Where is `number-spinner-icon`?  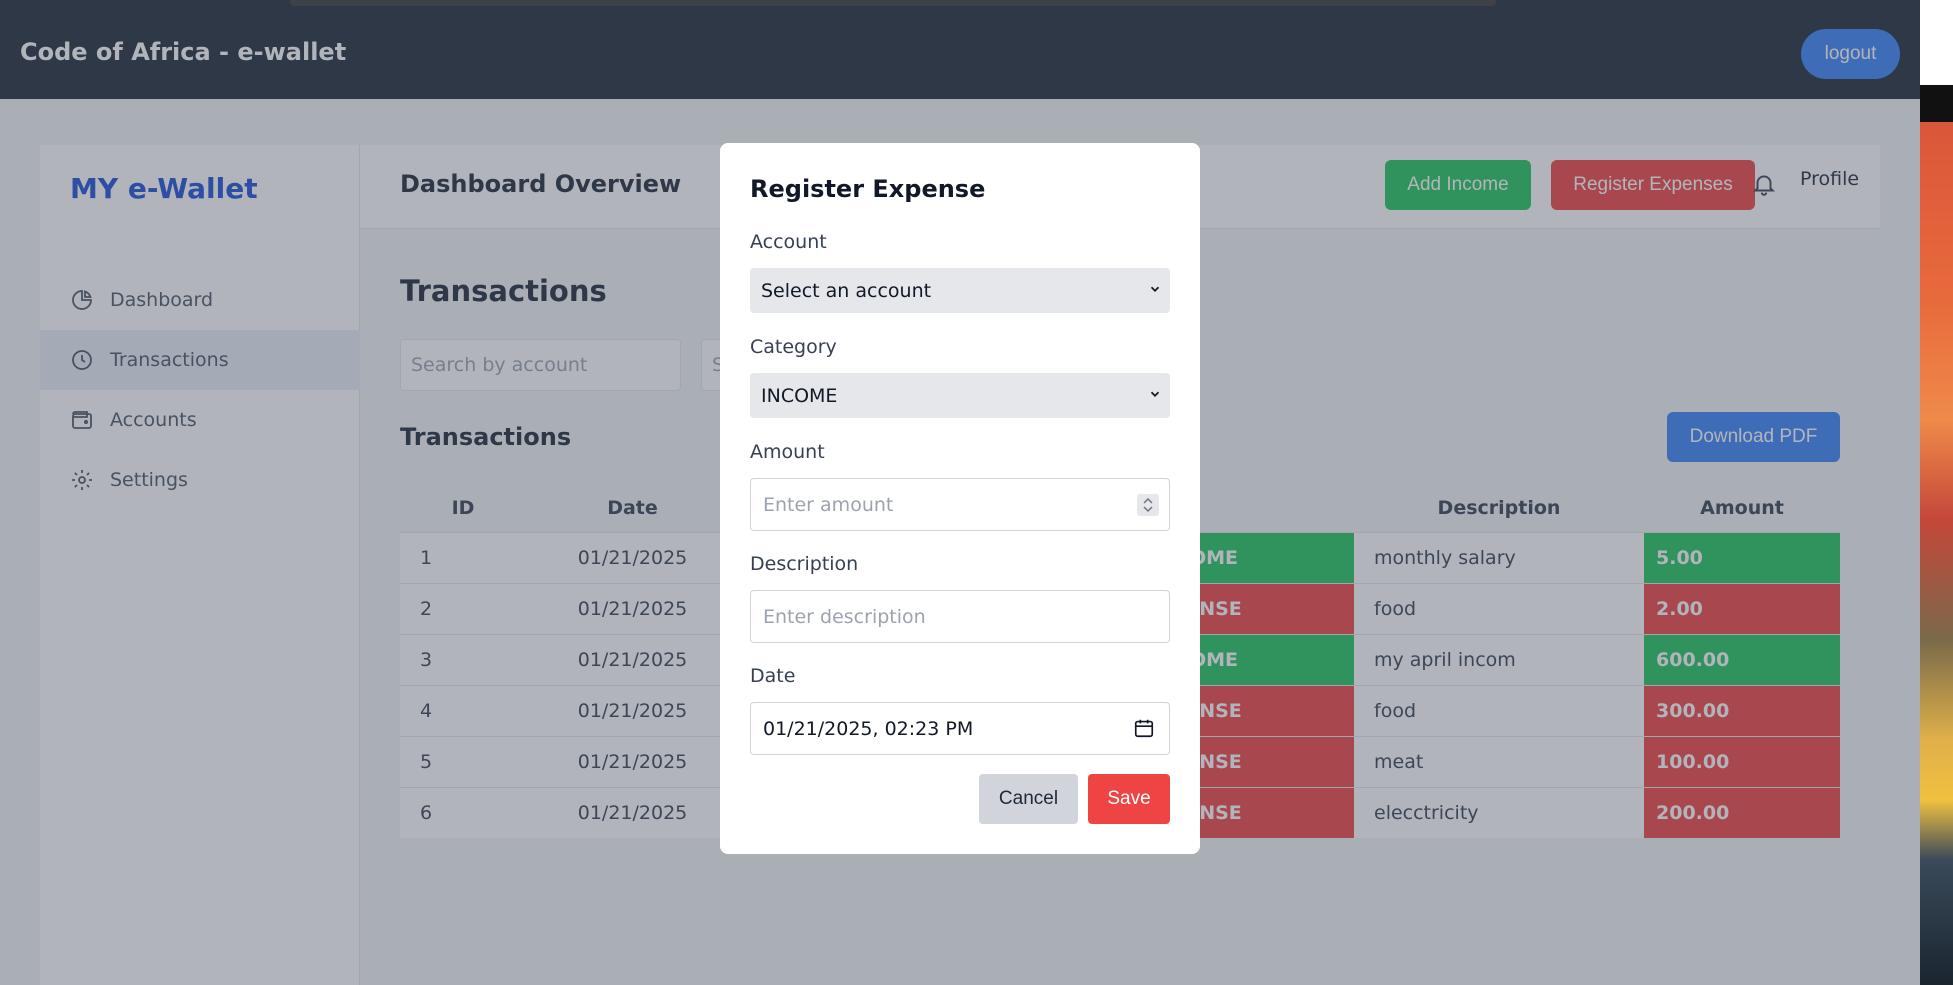
number-spinner-icon is located at coordinates (1148, 505).